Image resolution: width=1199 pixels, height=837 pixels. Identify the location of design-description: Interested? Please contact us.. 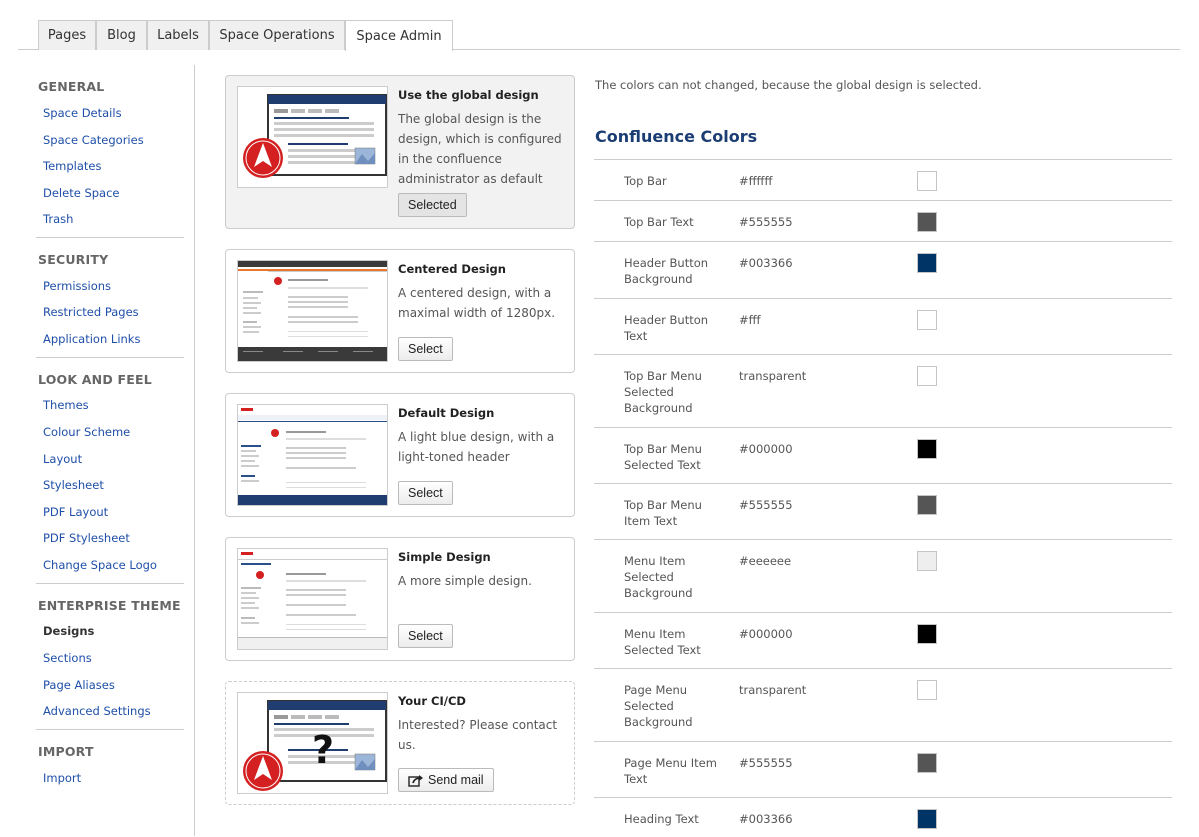
(478, 735).